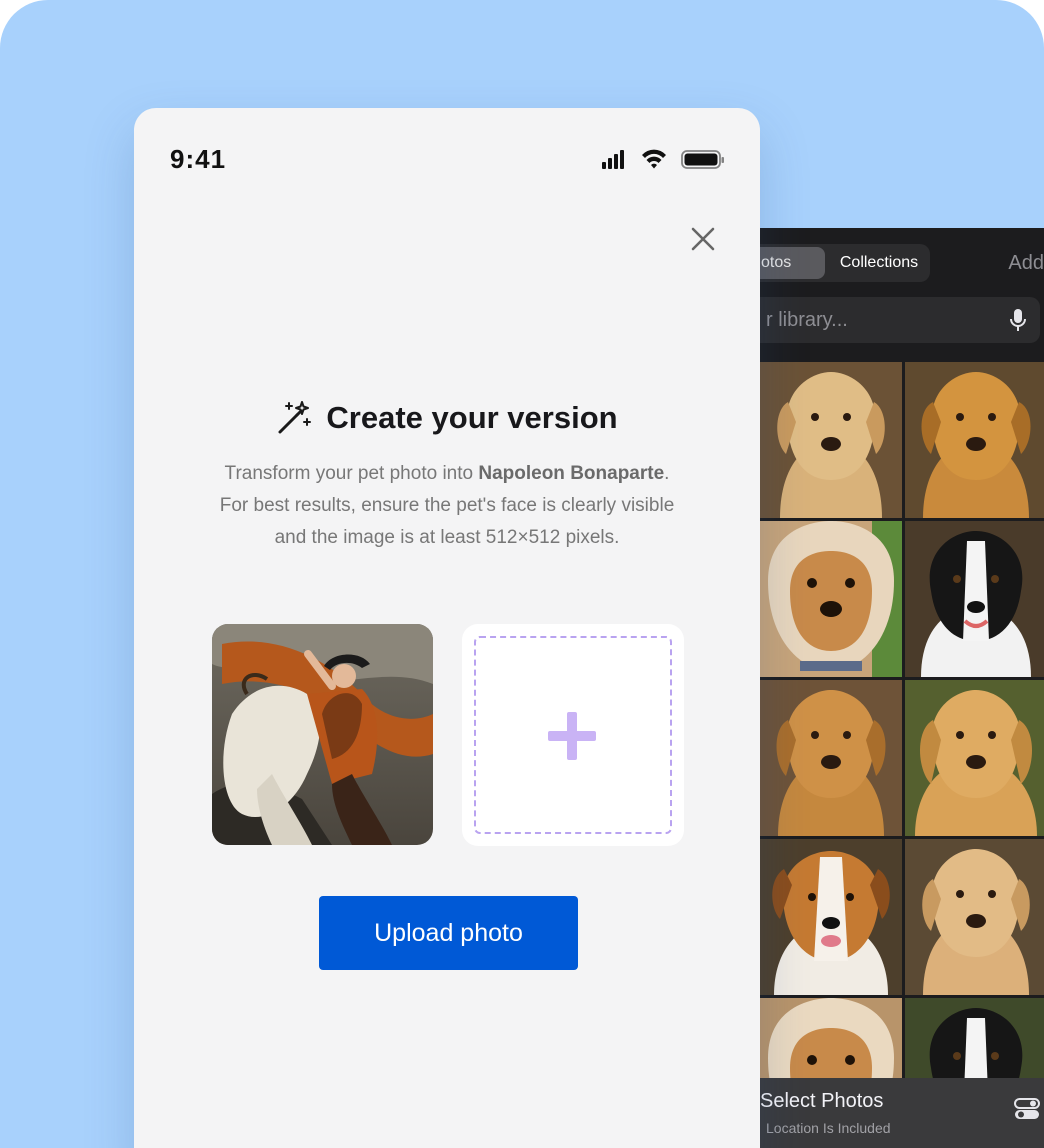 This screenshot has width=1044, height=1148. What do you see at coordinates (571, 473) in the screenshot?
I see `subject-name: Napoleon Bonaparte` at bounding box center [571, 473].